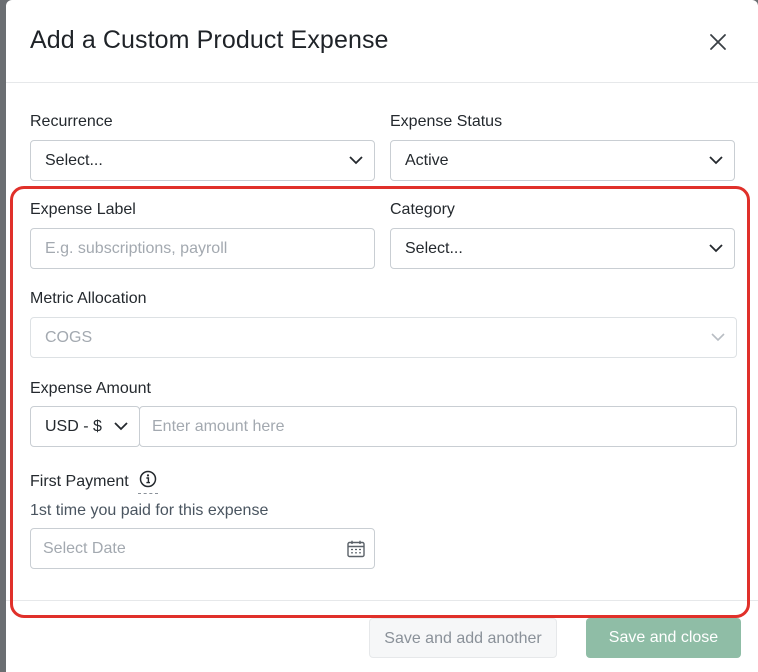 The image size is (758, 672). I want to click on expense-amount-label: Expense Amount, so click(90, 388).